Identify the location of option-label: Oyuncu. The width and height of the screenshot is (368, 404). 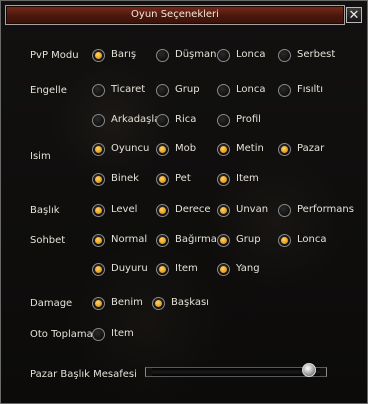
(130, 148).